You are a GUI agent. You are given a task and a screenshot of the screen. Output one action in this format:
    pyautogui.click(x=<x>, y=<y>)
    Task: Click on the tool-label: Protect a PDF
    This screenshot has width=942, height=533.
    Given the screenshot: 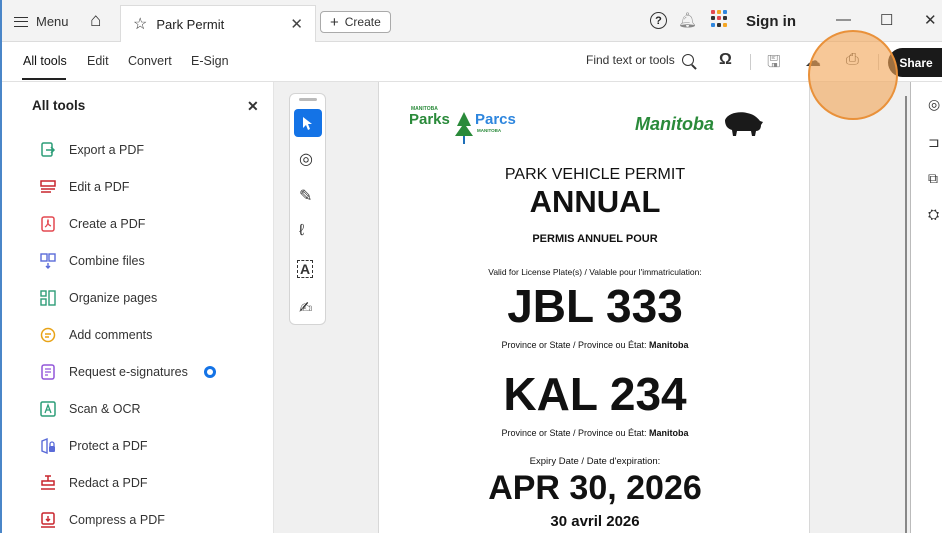 What is the action you would take?
    pyautogui.click(x=108, y=446)
    